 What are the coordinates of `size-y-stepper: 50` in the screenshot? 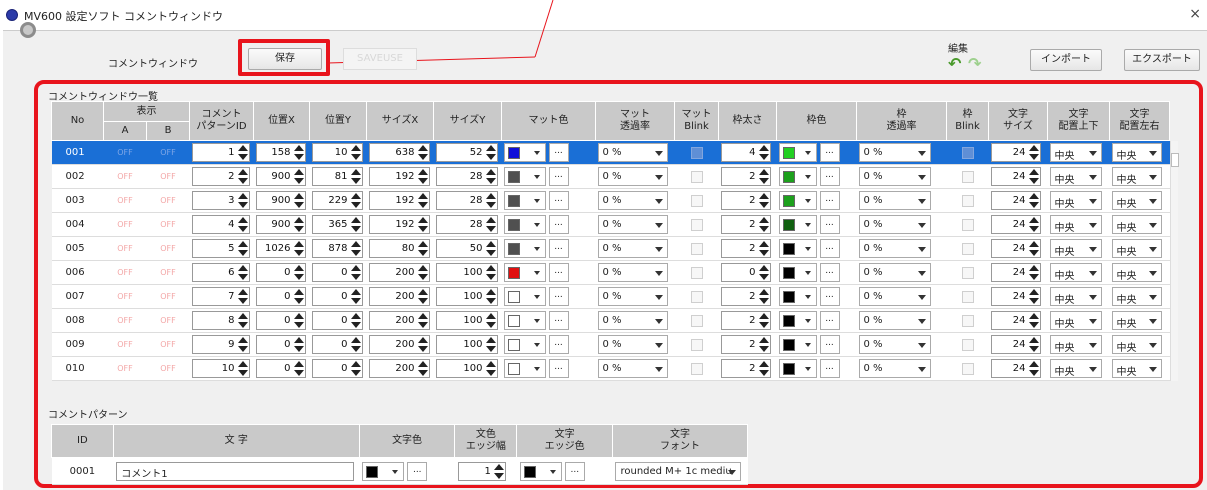 It's located at (466, 248).